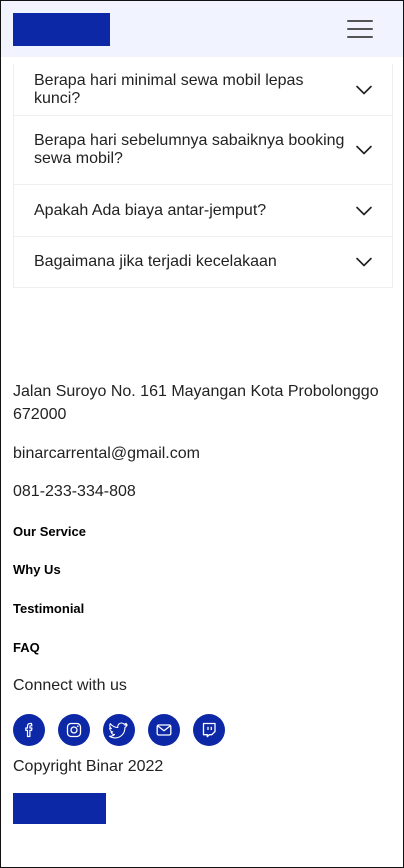 This screenshot has width=404, height=868. I want to click on faq-item: Apakah Ada biaya antar-jemput?, so click(203, 210).